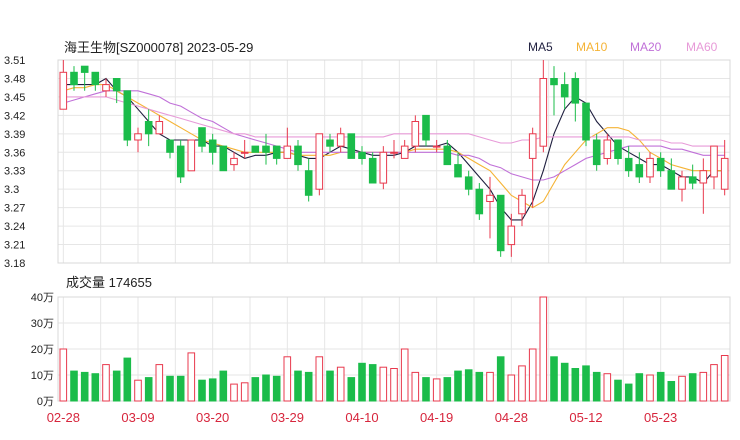  I want to click on date-tick-label: 04-10, so click(361, 417).